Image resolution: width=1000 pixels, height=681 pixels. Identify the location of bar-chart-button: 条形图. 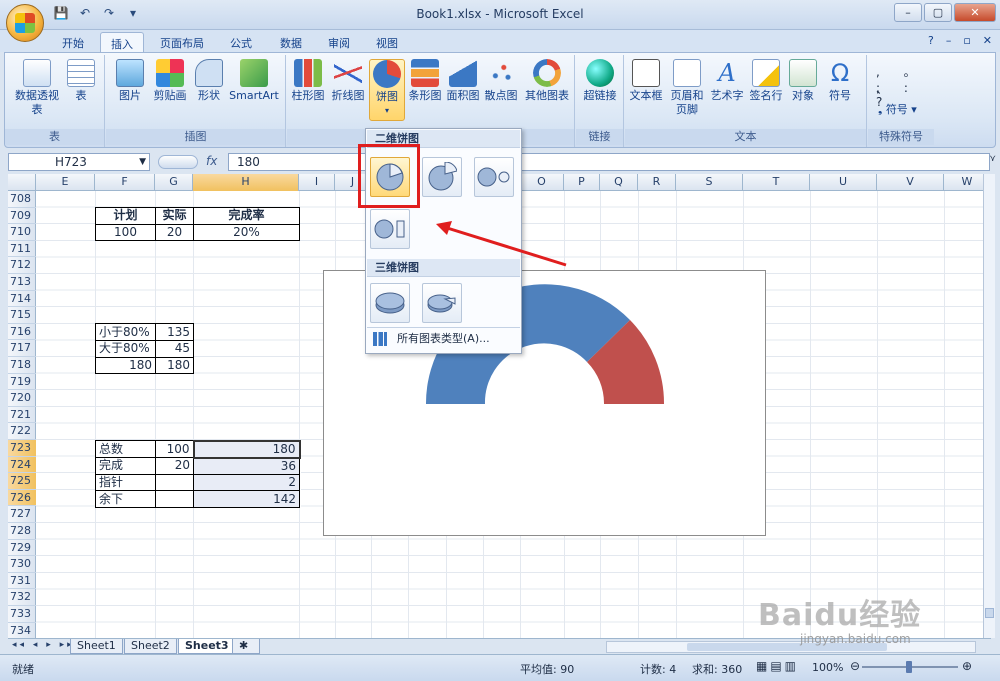
(425, 81).